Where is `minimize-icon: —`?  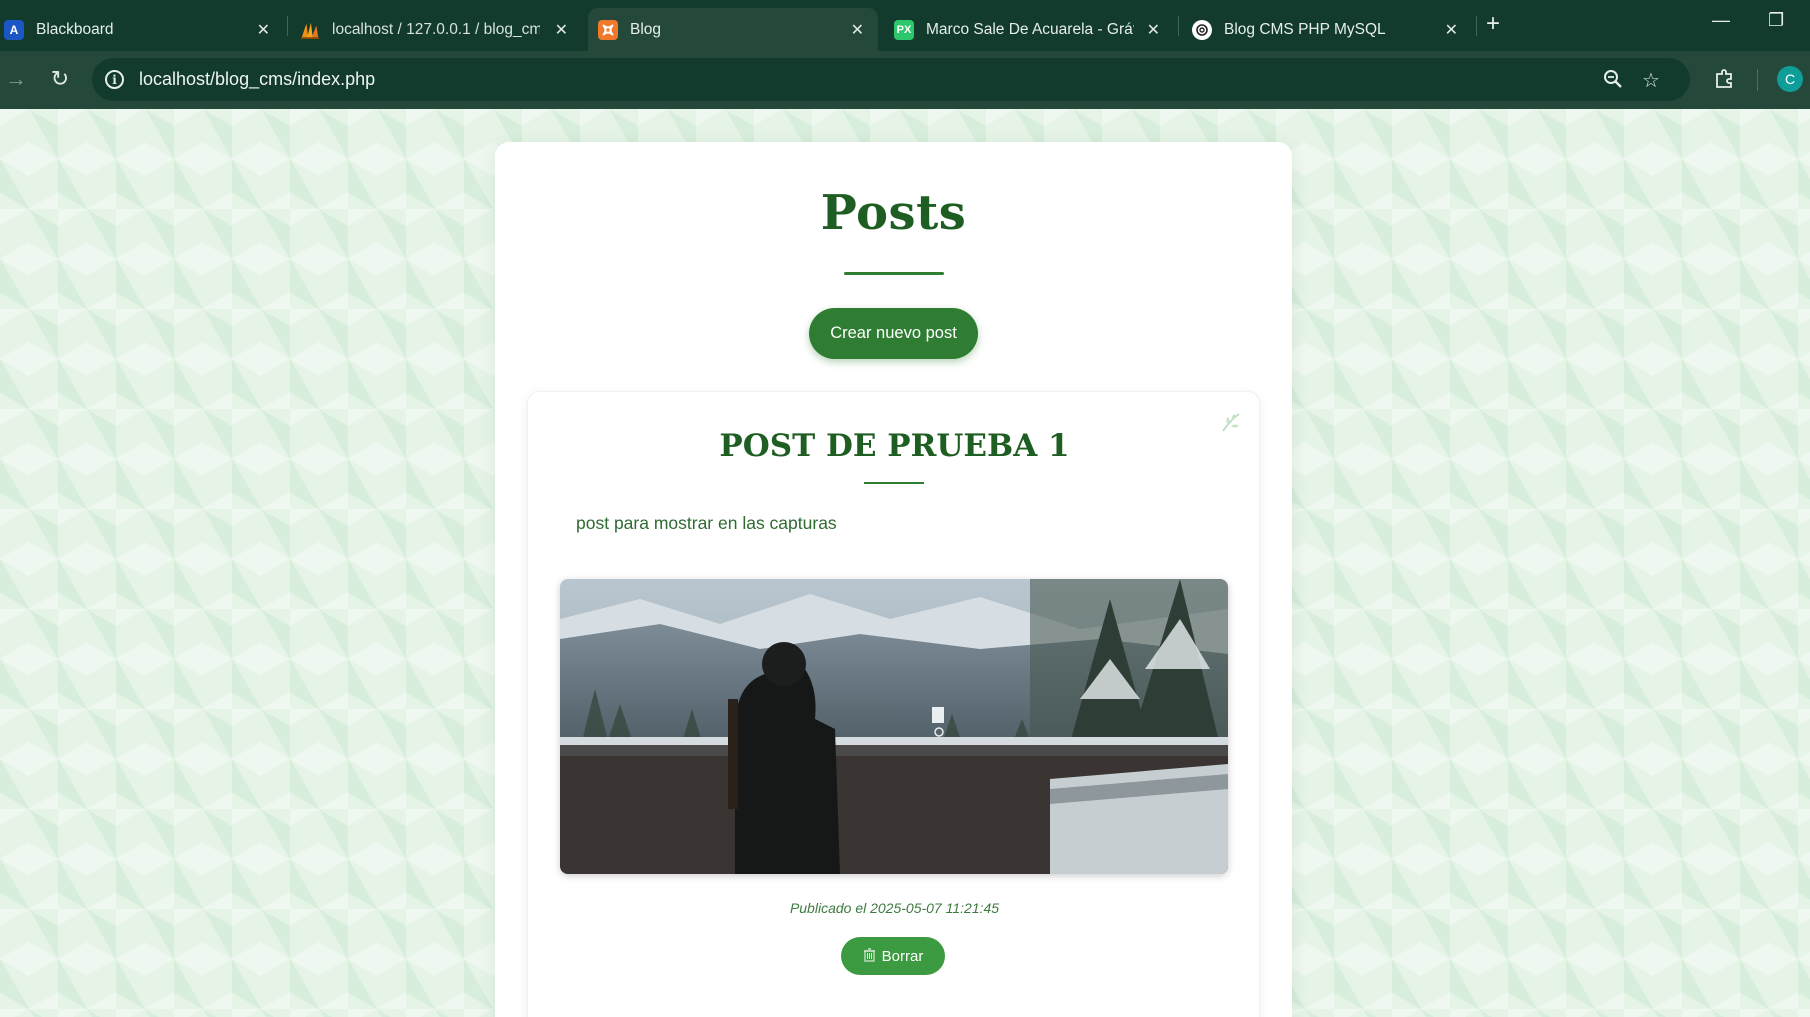
minimize-icon: — is located at coordinates (1721, 20).